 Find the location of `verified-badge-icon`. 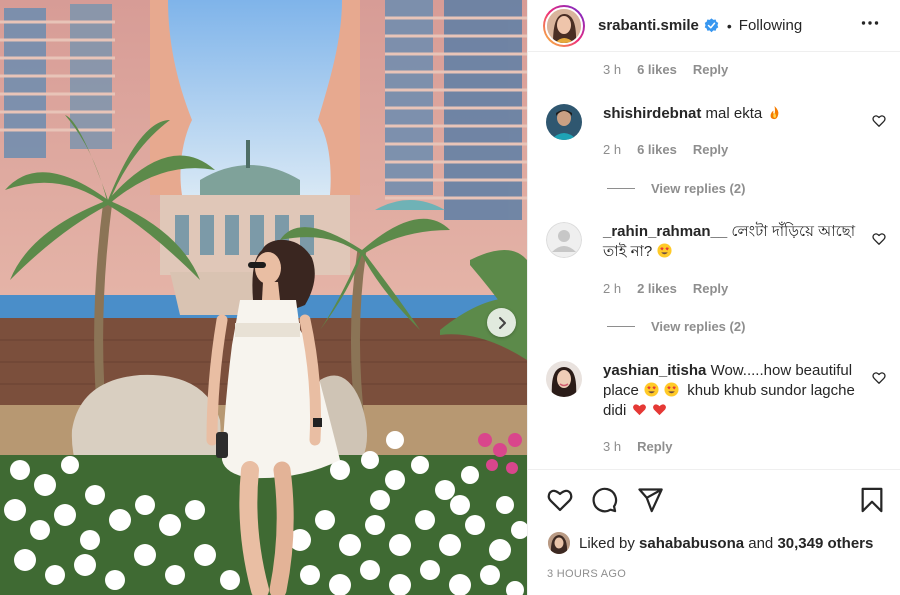

verified-badge-icon is located at coordinates (711, 25).